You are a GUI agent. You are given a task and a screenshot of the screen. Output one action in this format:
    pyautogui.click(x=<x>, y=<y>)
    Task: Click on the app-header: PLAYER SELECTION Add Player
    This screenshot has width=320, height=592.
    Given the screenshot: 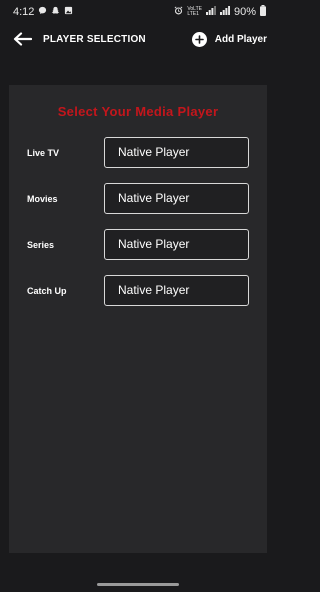 What is the action you would take?
    pyautogui.click(x=138, y=39)
    